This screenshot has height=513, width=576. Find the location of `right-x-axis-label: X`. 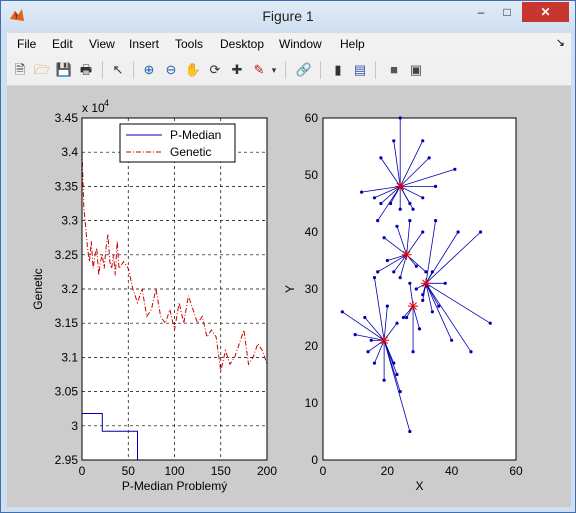

right-x-axis-label: X is located at coordinates (419, 486).